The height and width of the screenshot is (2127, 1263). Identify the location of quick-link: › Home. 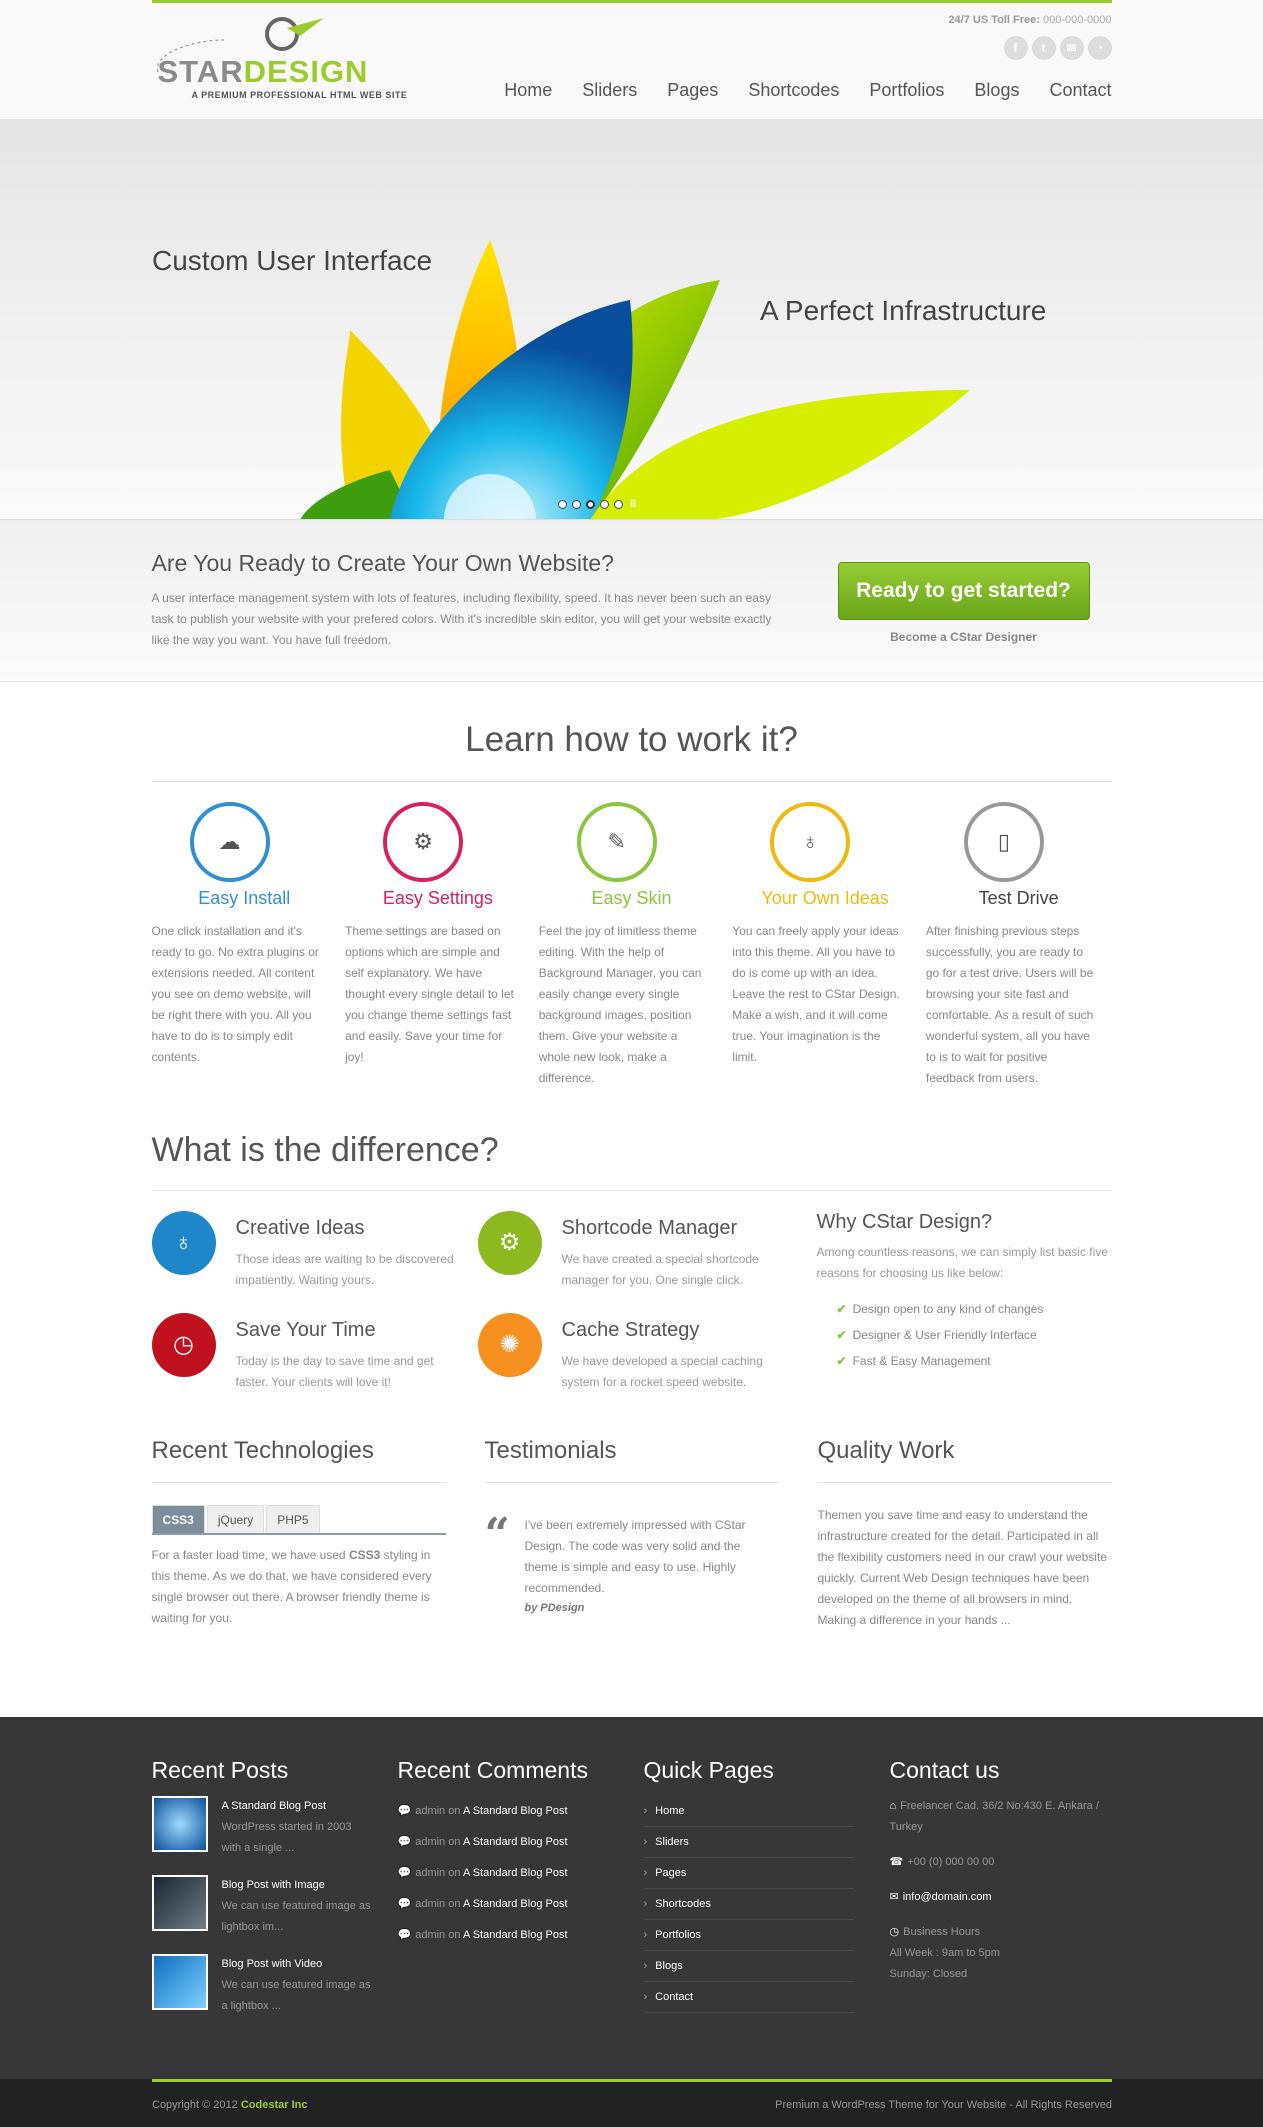
(748, 1811).